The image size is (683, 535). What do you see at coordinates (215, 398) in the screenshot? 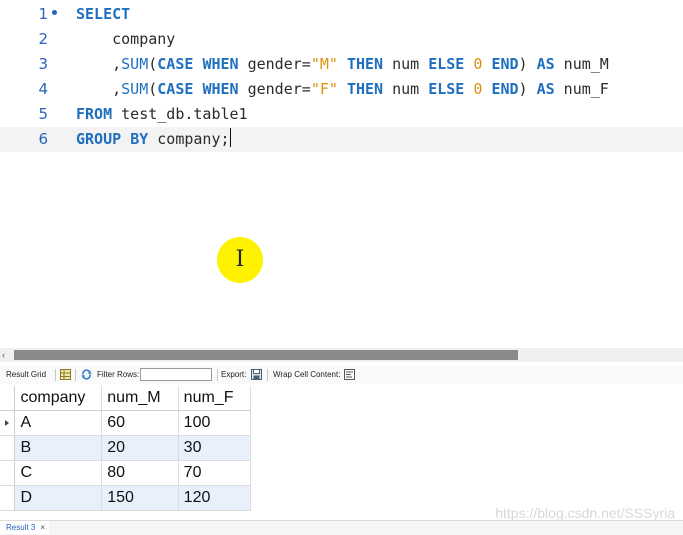
I see `column-header-num-f: num_F` at bounding box center [215, 398].